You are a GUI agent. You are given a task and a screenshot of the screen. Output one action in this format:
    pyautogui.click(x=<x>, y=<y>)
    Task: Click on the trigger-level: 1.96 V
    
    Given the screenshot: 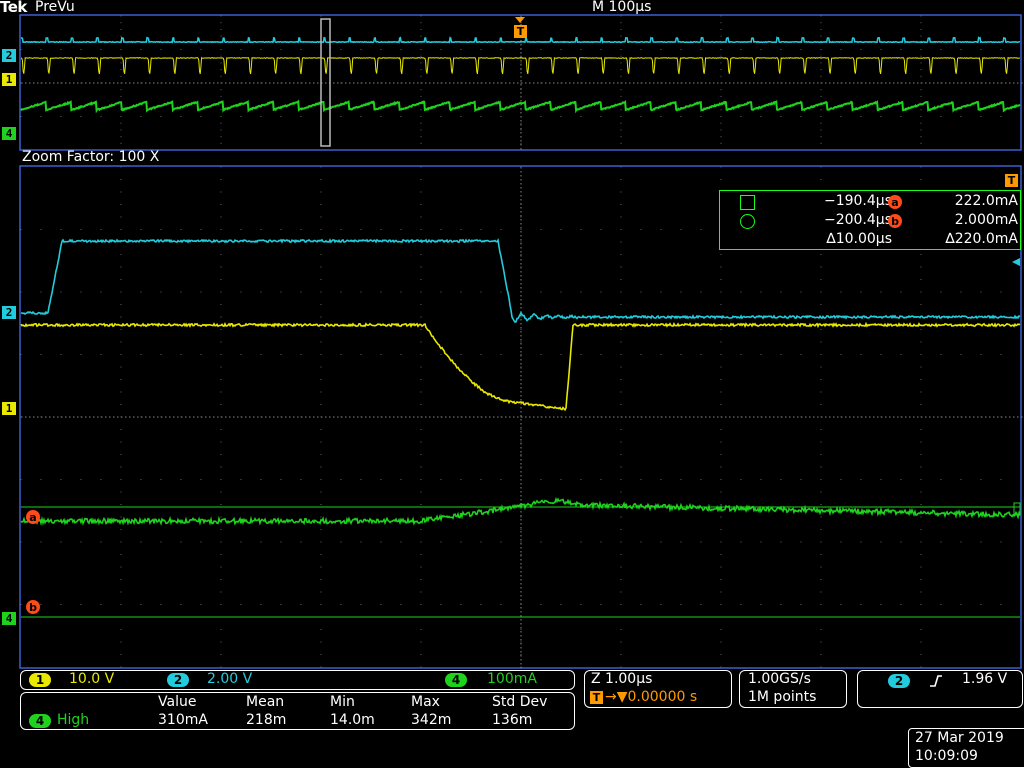 What is the action you would take?
    pyautogui.click(x=984, y=679)
    